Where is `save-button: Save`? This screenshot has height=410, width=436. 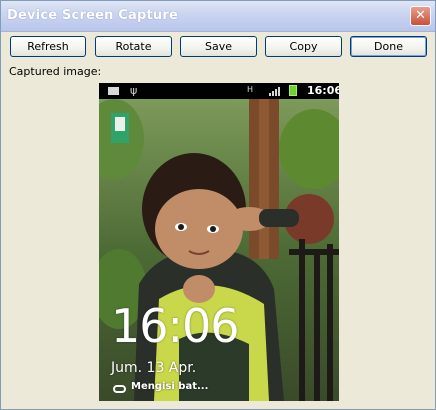 save-button: Save is located at coordinates (218, 46).